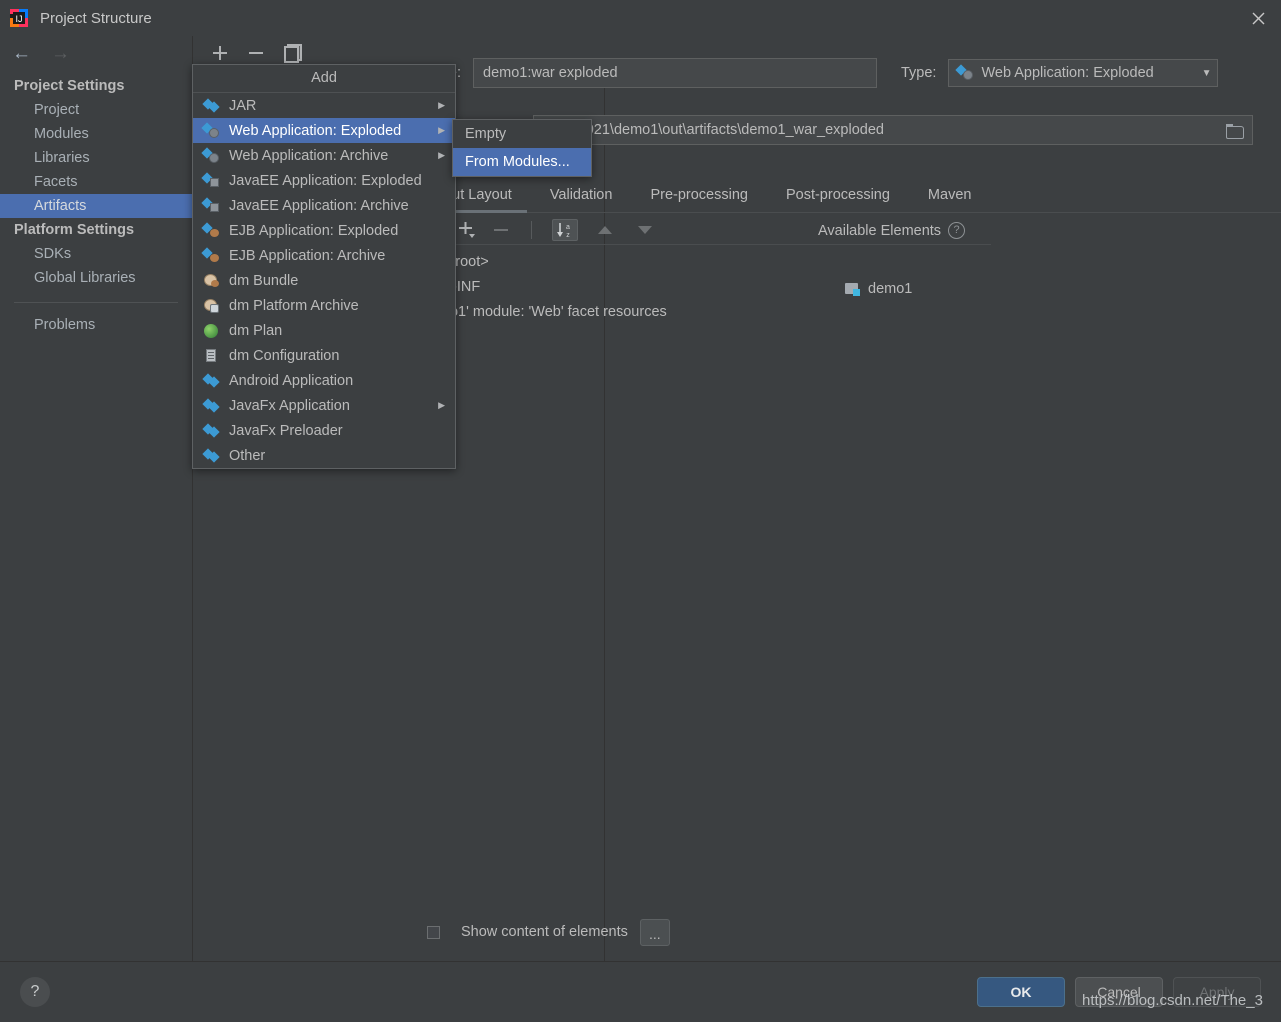 The width and height of the screenshot is (1281, 1022). What do you see at coordinates (319, 205) in the screenshot?
I see `menu-item-label: JavaEE Application: Archive` at bounding box center [319, 205].